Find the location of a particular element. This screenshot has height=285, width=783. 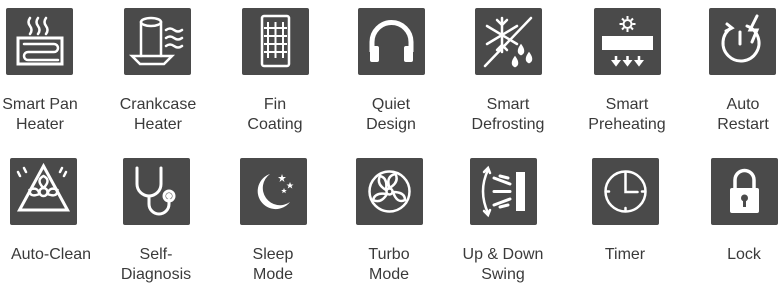

headphones-icon is located at coordinates (391, 41).